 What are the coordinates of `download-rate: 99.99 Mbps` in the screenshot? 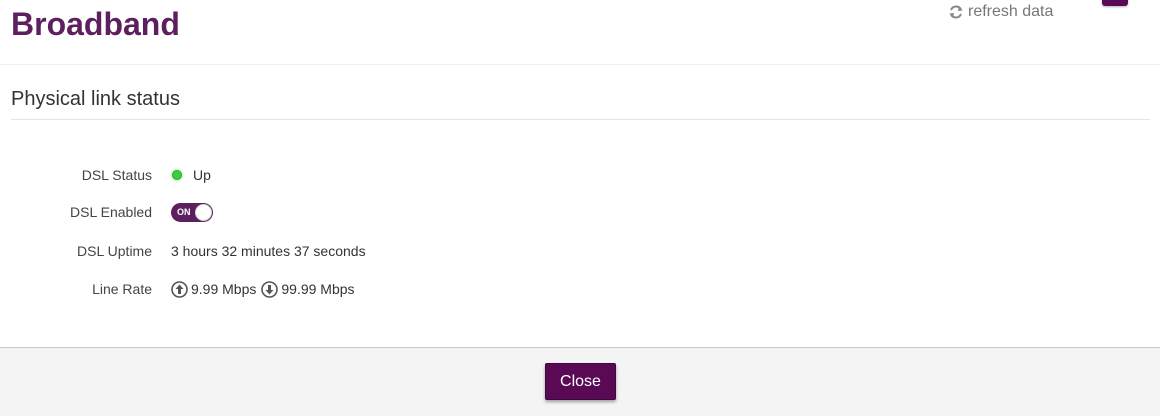 It's located at (318, 289).